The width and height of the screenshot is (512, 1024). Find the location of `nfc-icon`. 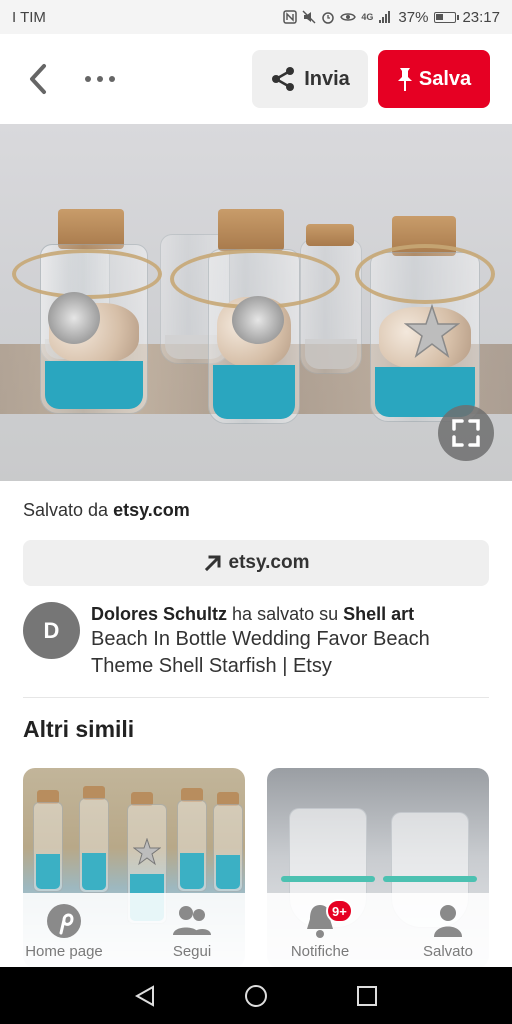

nfc-icon is located at coordinates (290, 17).